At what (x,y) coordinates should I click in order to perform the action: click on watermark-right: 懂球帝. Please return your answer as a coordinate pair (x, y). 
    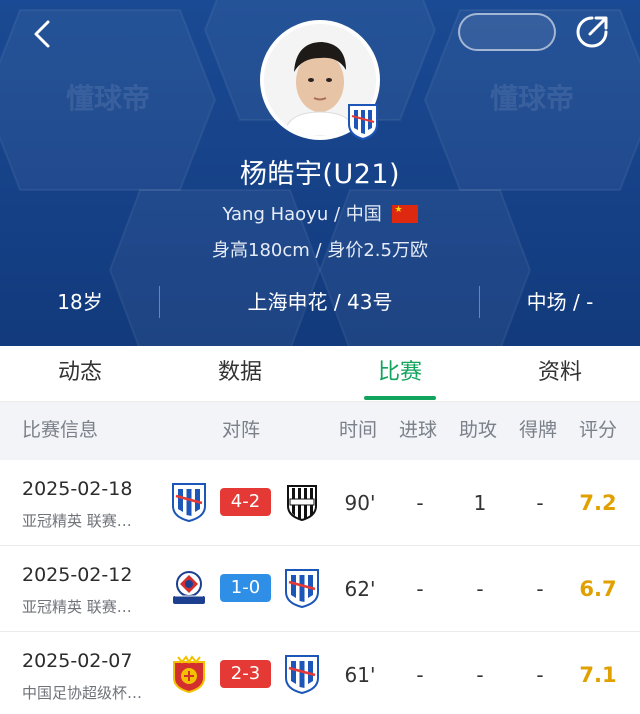
    Looking at the image, I should click on (532, 98).